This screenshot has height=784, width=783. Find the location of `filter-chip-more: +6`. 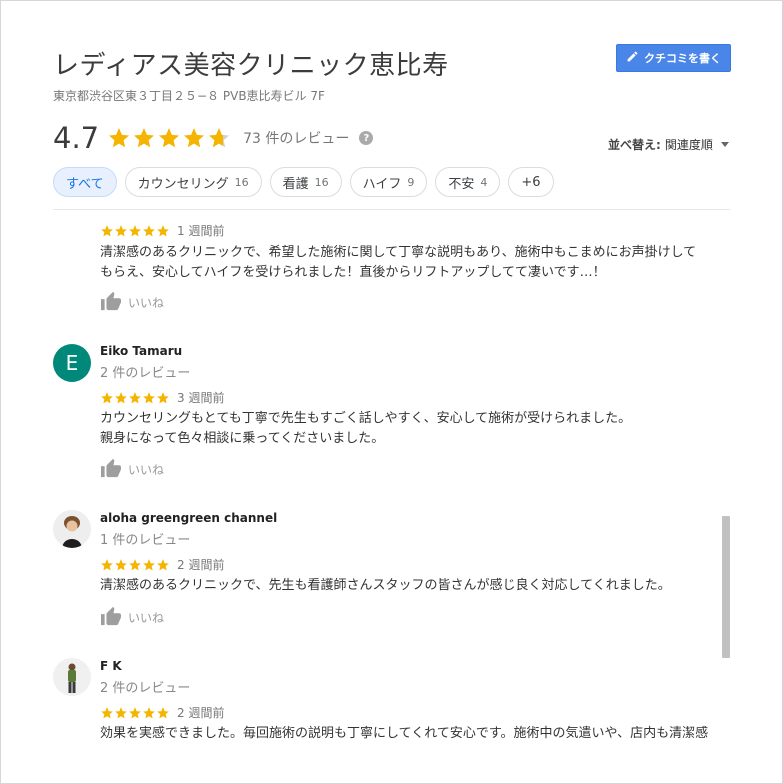

filter-chip-more: +6 is located at coordinates (531, 182).